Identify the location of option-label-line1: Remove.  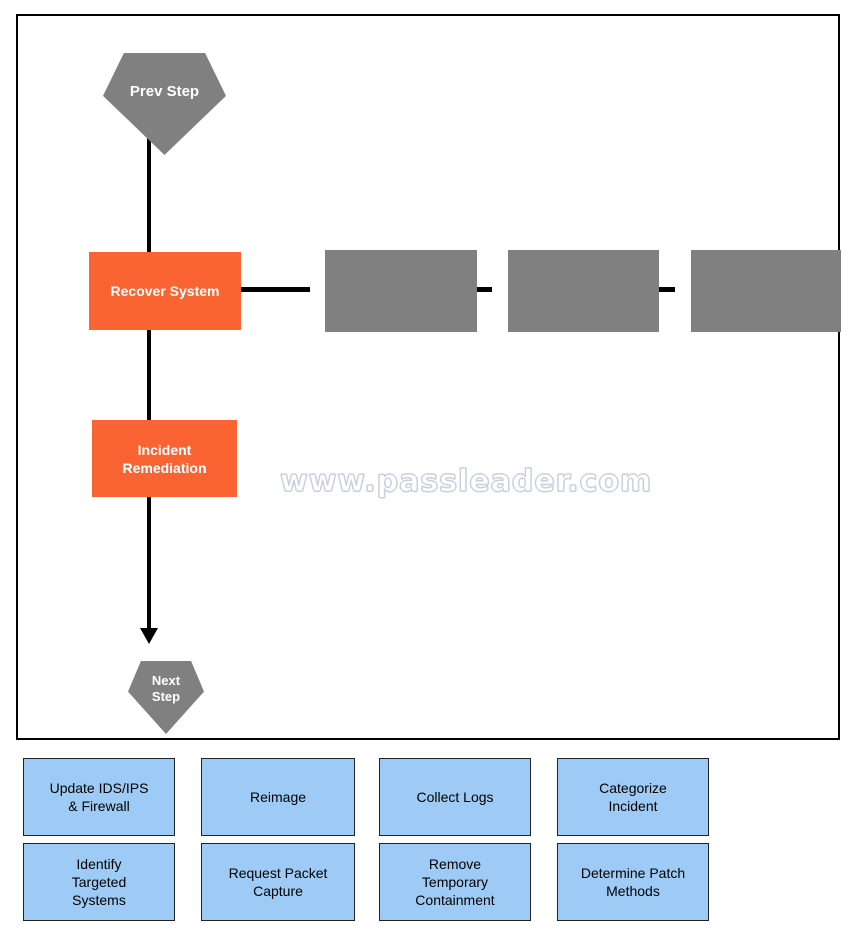
(455, 864).